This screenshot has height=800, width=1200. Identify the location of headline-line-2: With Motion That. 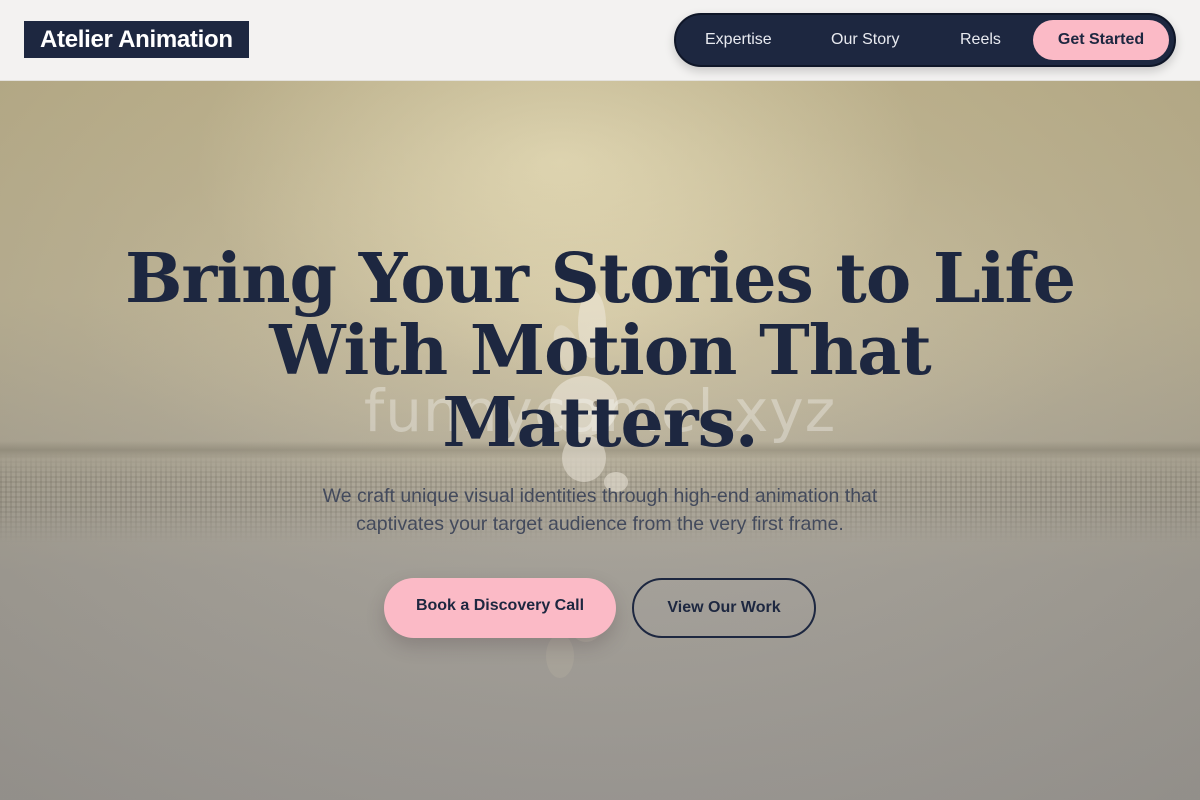
(600, 351).